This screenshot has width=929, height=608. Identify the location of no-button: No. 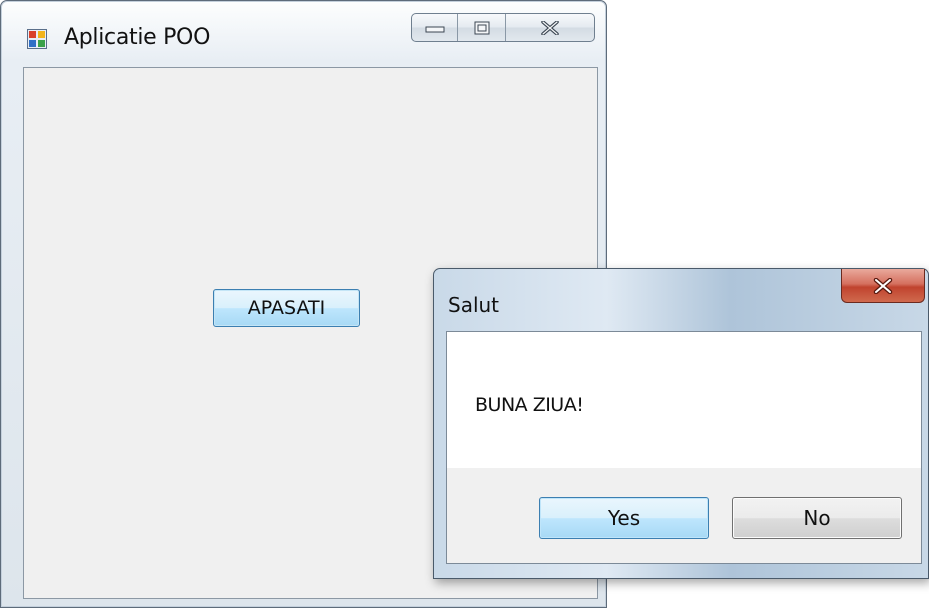
(817, 518).